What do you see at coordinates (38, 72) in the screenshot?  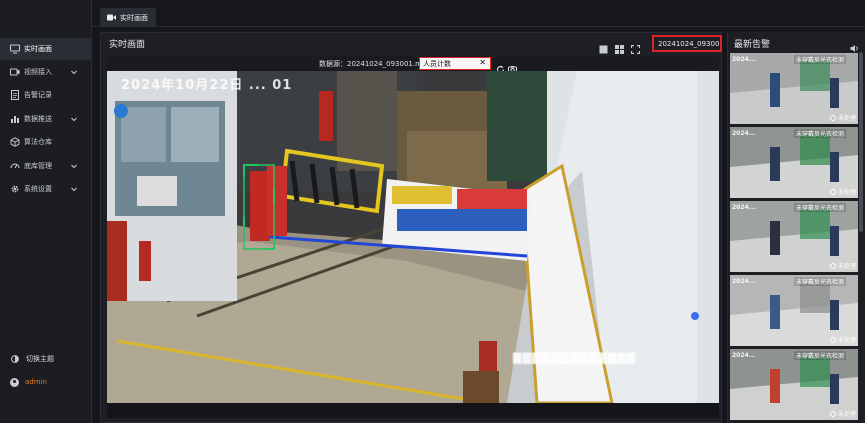 I see `sidebar-item-label: 视频接入` at bounding box center [38, 72].